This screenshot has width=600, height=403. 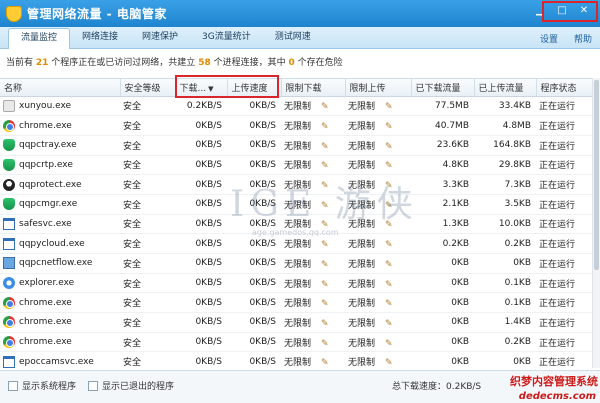 I want to click on process-name-cell: explorer.exe, so click(x=60, y=283).